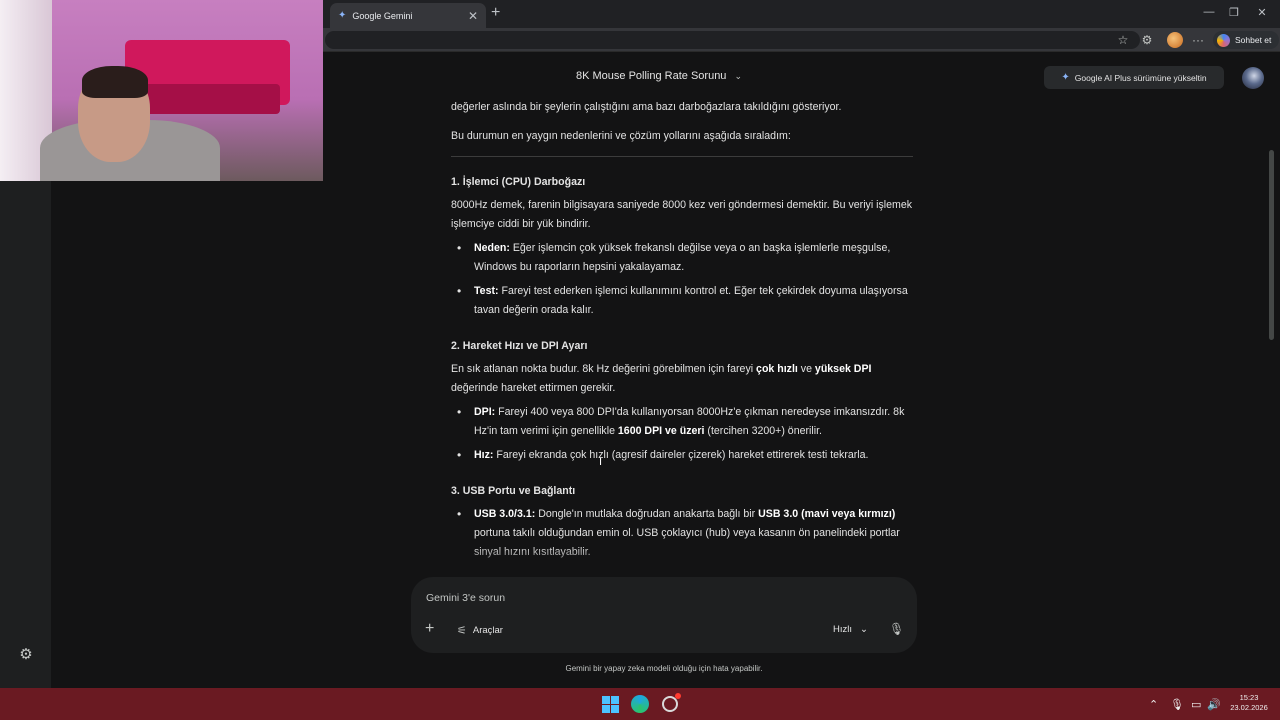  Describe the element at coordinates (1153, 704) in the screenshot. I see `tray-chevron-icon: ⌃` at that location.